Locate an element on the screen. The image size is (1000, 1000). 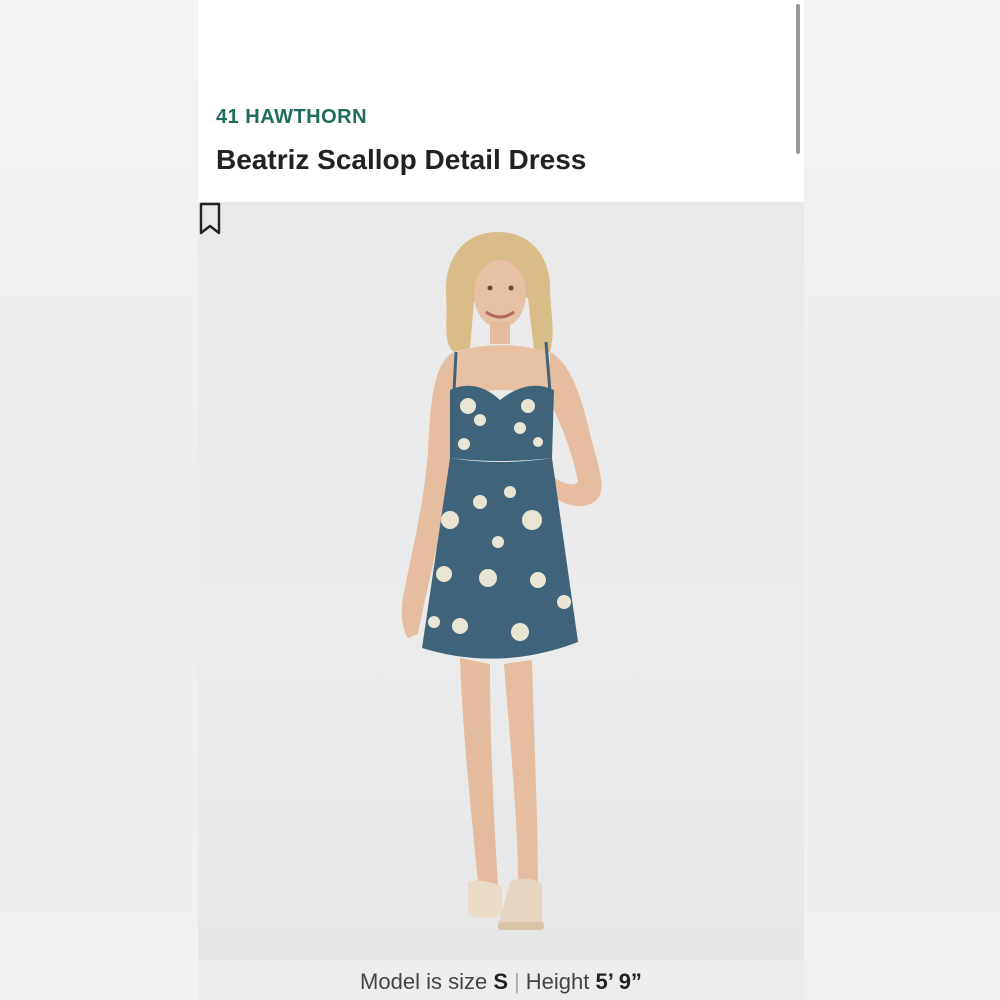
model-size-value: S is located at coordinates (501, 981).